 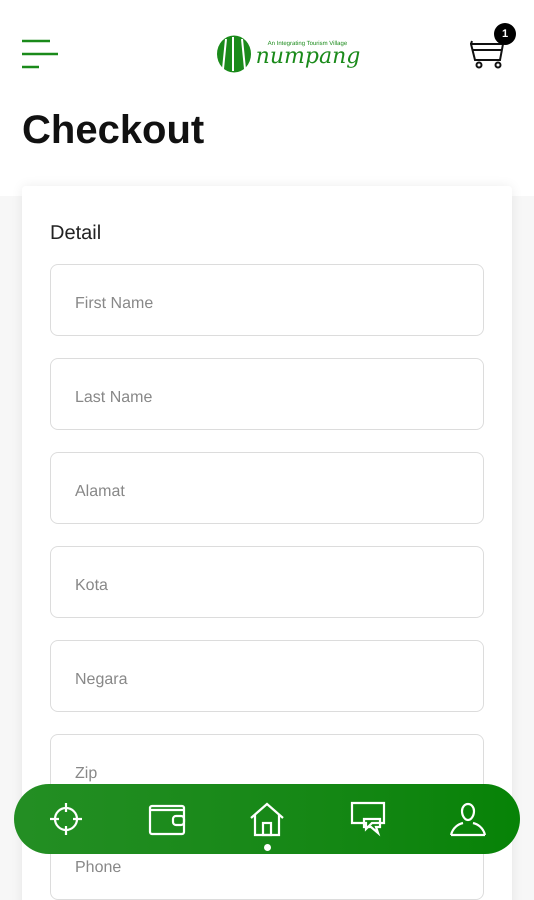 What do you see at coordinates (267, 582) in the screenshot?
I see `input-field: Kota` at bounding box center [267, 582].